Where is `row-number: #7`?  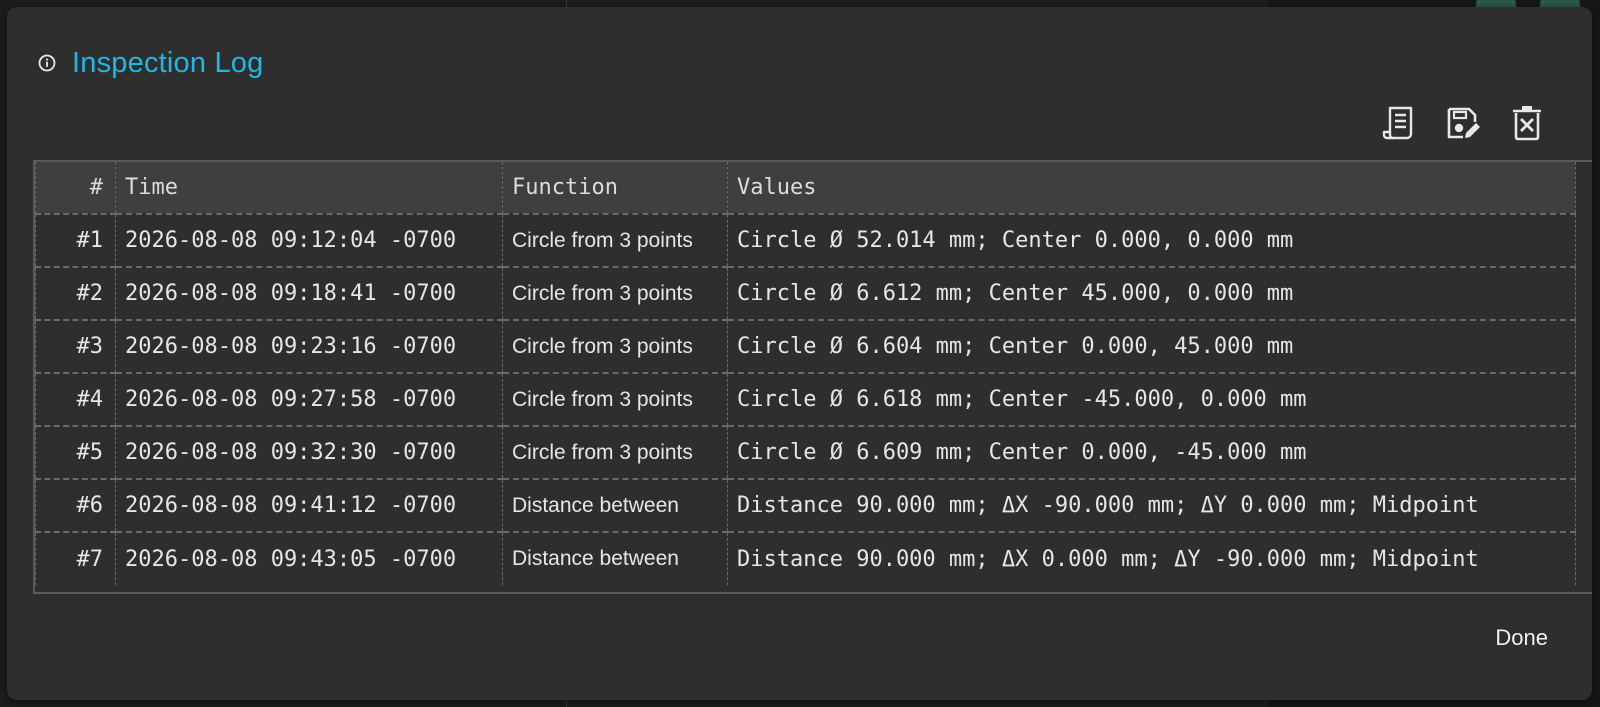
row-number: #7 is located at coordinates (75, 558).